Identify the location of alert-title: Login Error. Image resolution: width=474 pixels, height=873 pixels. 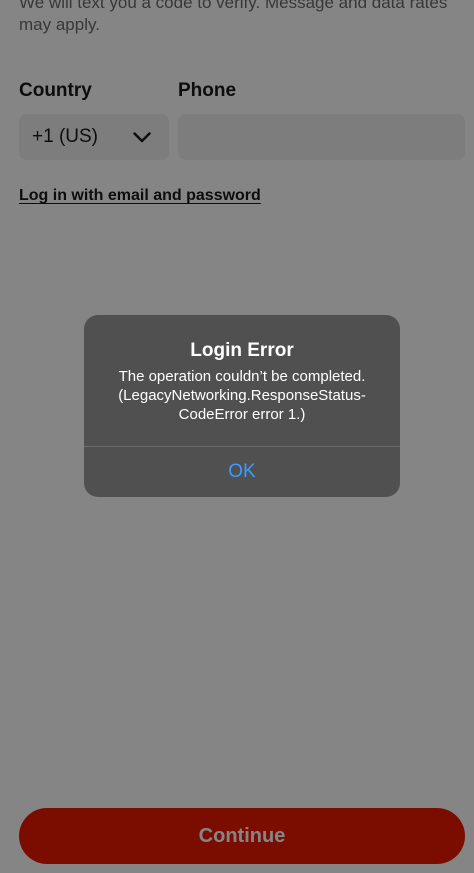
(242, 350).